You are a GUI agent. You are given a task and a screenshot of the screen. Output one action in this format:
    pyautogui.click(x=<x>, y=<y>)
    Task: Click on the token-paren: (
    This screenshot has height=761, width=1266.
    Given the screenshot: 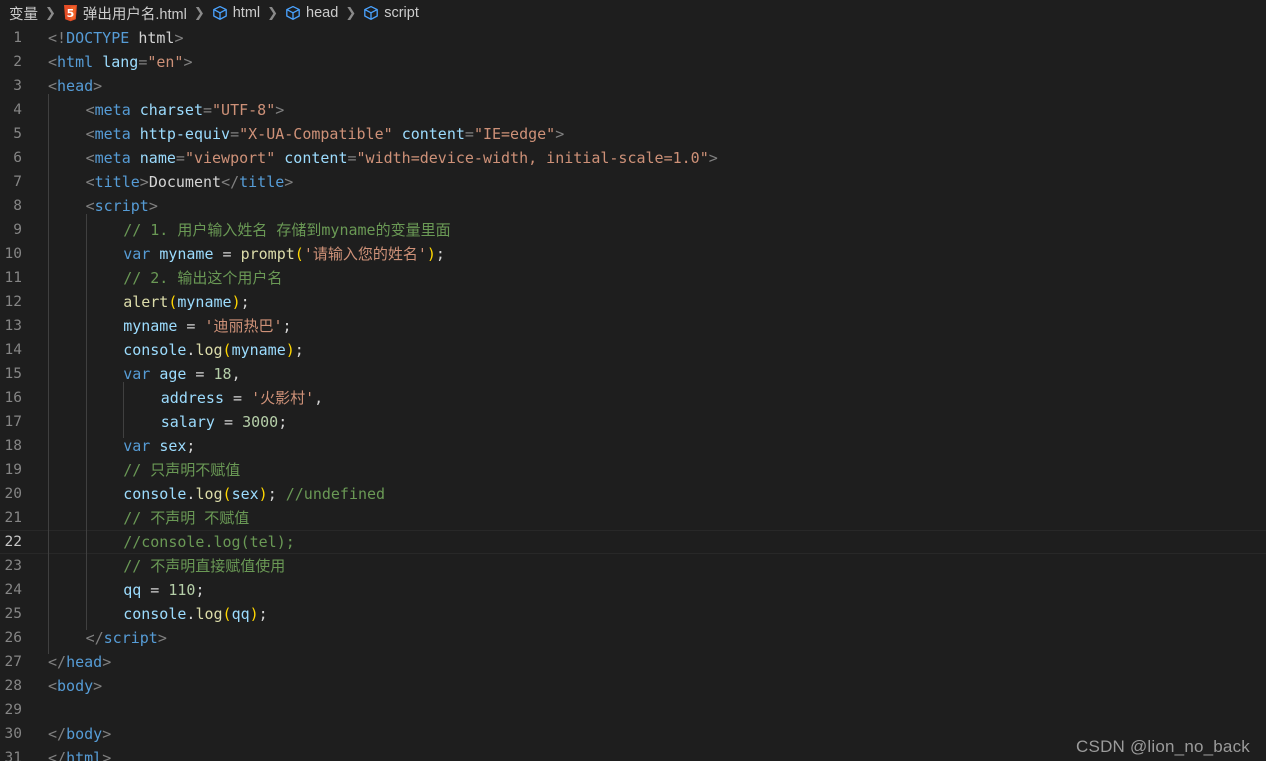 What is the action you would take?
    pyautogui.click(x=227, y=350)
    